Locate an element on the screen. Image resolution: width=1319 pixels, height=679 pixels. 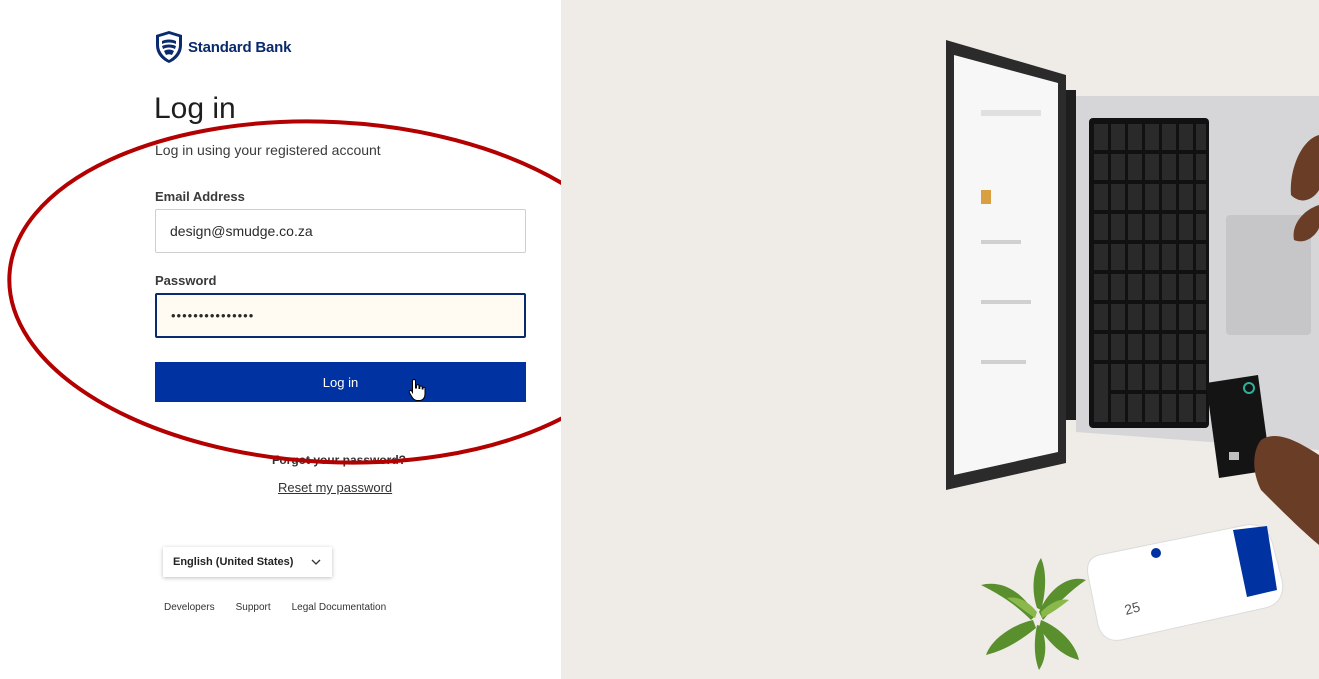
footer-links: Developers Support Legal Documentation is located at coordinates (275, 607).